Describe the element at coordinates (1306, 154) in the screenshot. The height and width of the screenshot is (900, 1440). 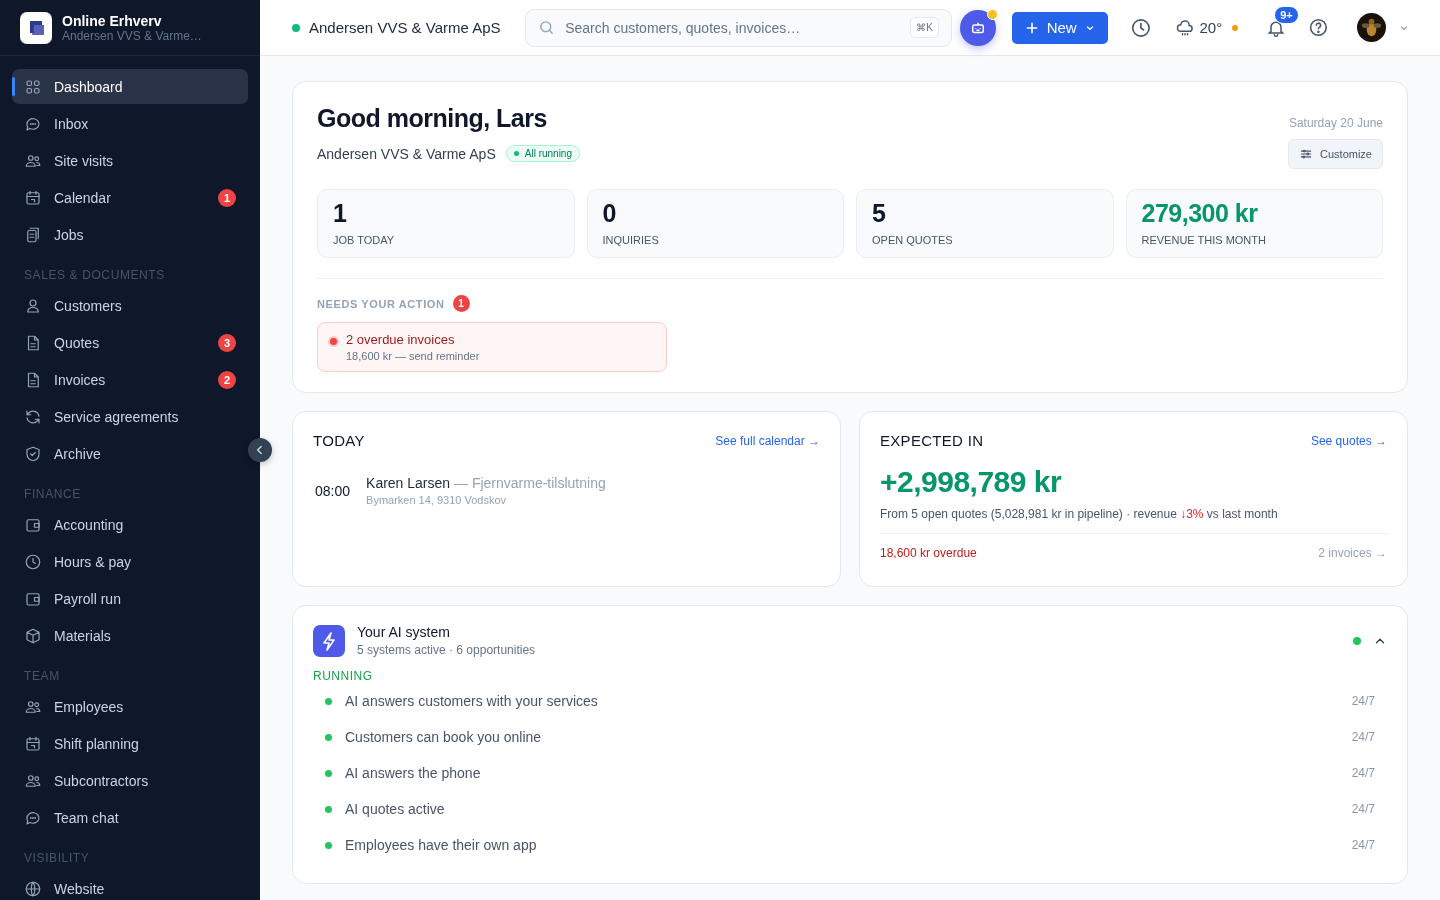
I see `sliders-icon` at that location.